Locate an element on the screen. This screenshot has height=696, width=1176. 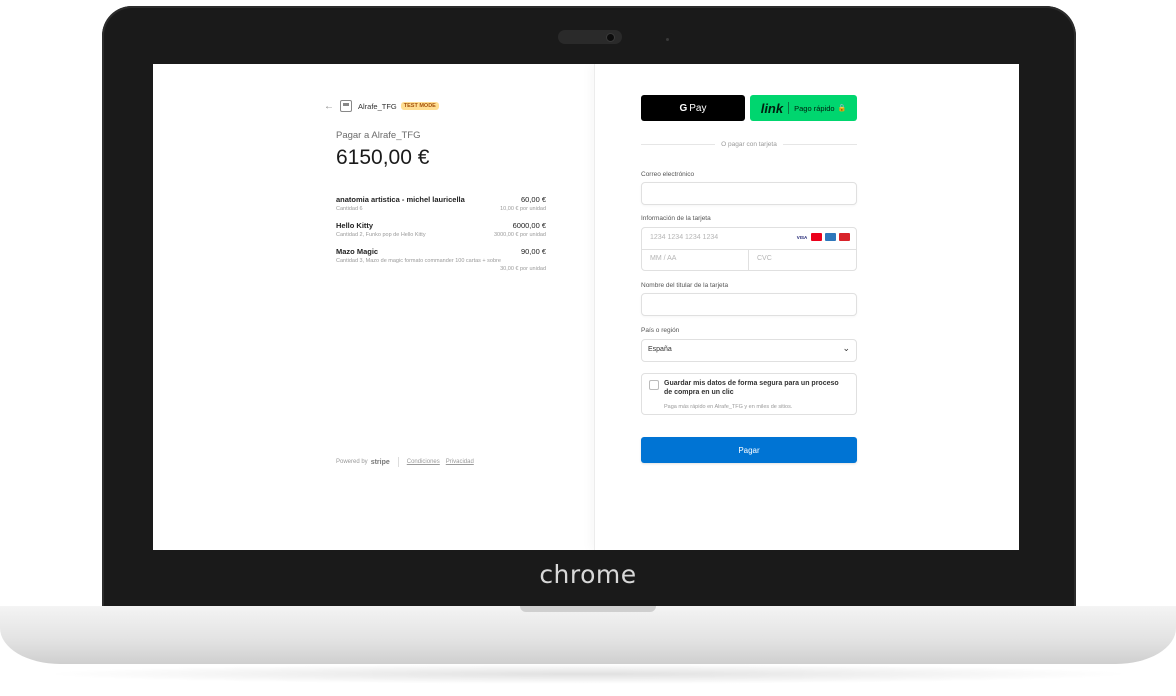
mastercard-icon is located at coordinates (816, 237).